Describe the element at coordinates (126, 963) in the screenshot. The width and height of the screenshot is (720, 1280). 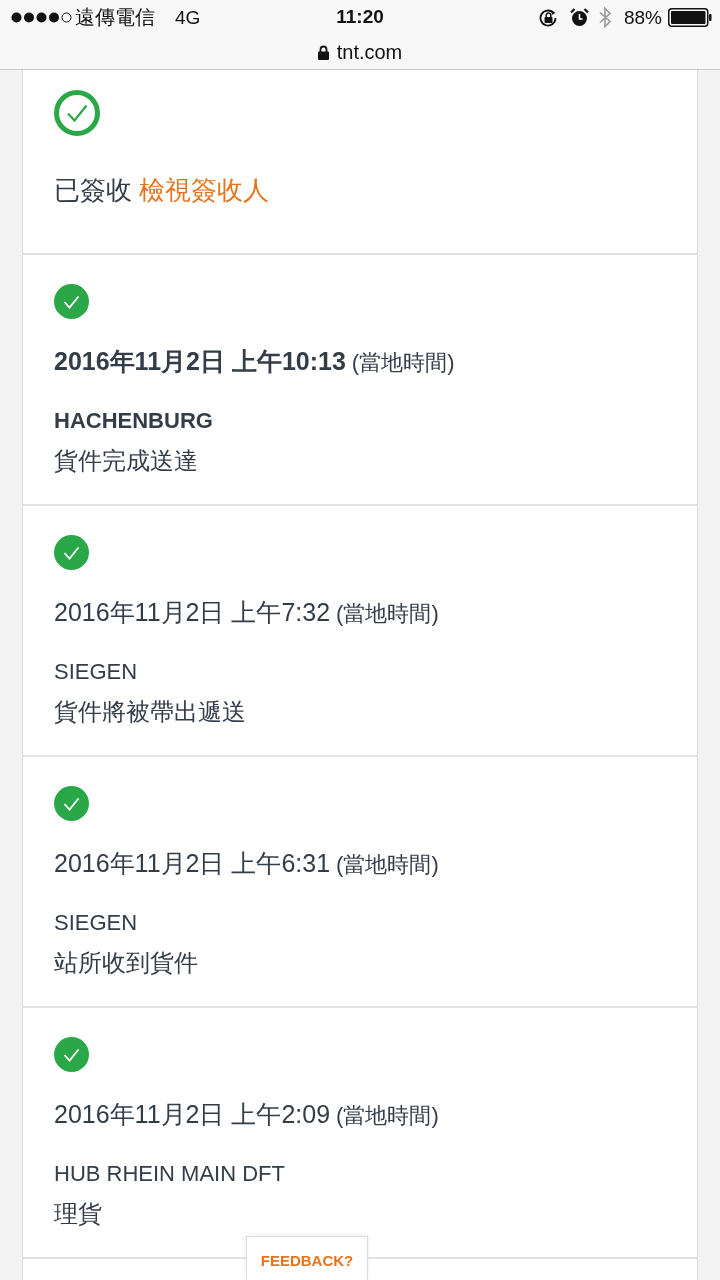
I see `event-description: 站所收到貨件` at that location.